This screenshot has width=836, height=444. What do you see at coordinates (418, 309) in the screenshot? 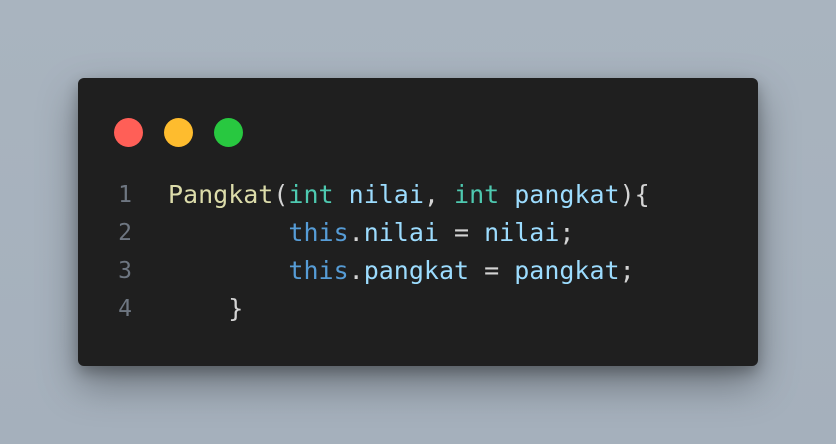
I see `code-line: 4 }` at bounding box center [418, 309].